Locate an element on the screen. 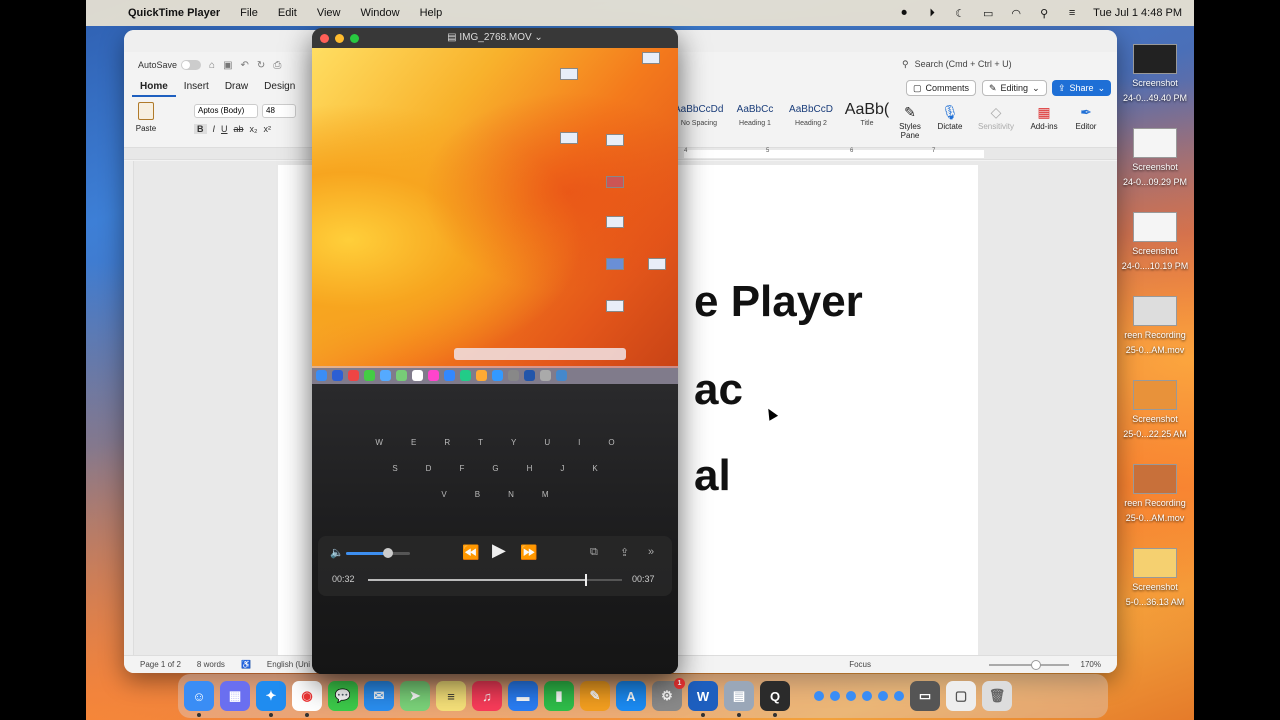 The image size is (1280, 720). volume-icon: 🔈 is located at coordinates (337, 552).